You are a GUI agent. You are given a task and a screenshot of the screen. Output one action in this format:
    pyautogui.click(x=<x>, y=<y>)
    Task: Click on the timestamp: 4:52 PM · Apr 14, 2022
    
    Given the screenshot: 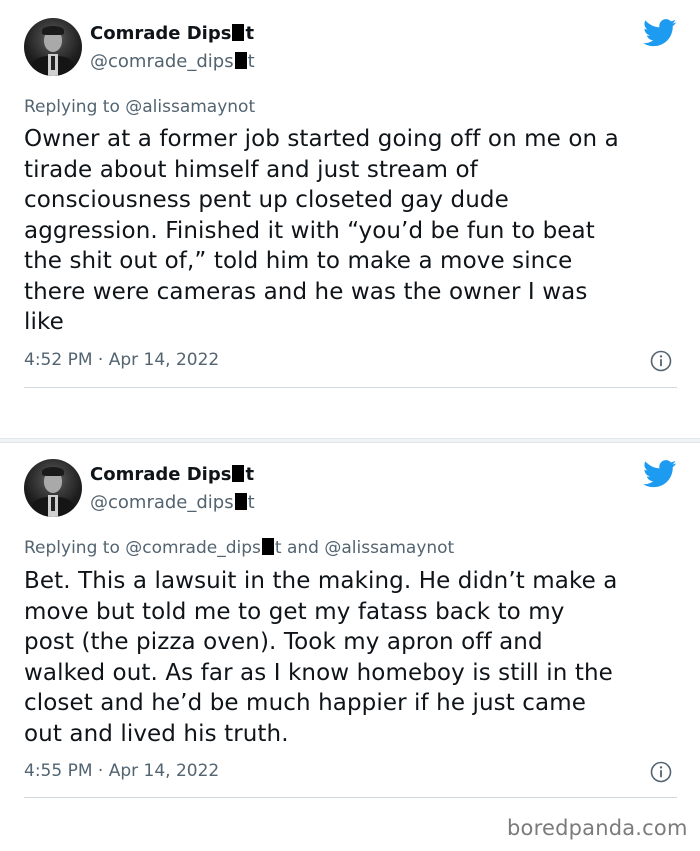 What is the action you would take?
    pyautogui.click(x=121, y=360)
    